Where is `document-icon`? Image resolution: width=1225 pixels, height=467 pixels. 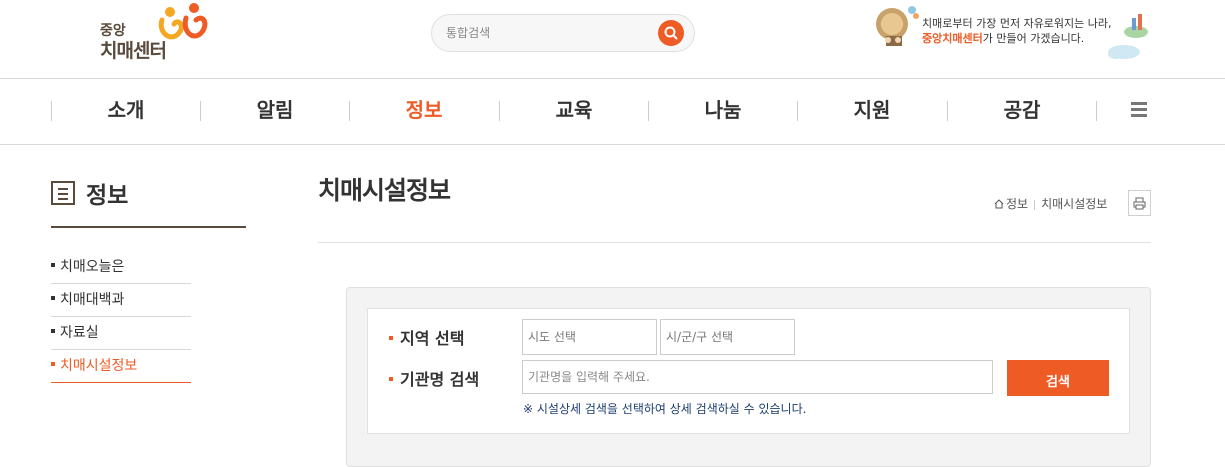
document-icon is located at coordinates (63, 193).